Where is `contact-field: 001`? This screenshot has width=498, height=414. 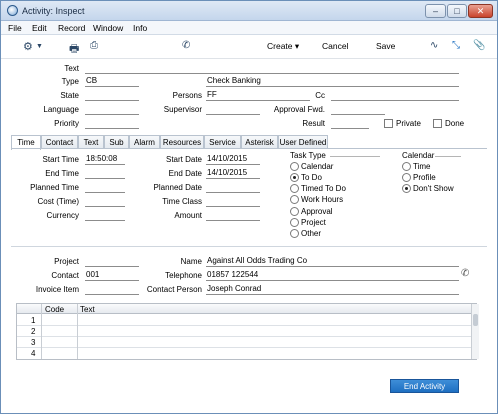 contact-field: 001 is located at coordinates (112, 275).